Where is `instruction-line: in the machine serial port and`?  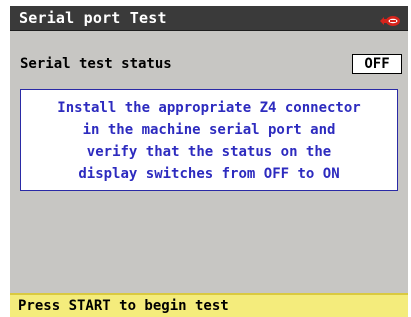 instruction-line: in the machine serial port and is located at coordinates (209, 130).